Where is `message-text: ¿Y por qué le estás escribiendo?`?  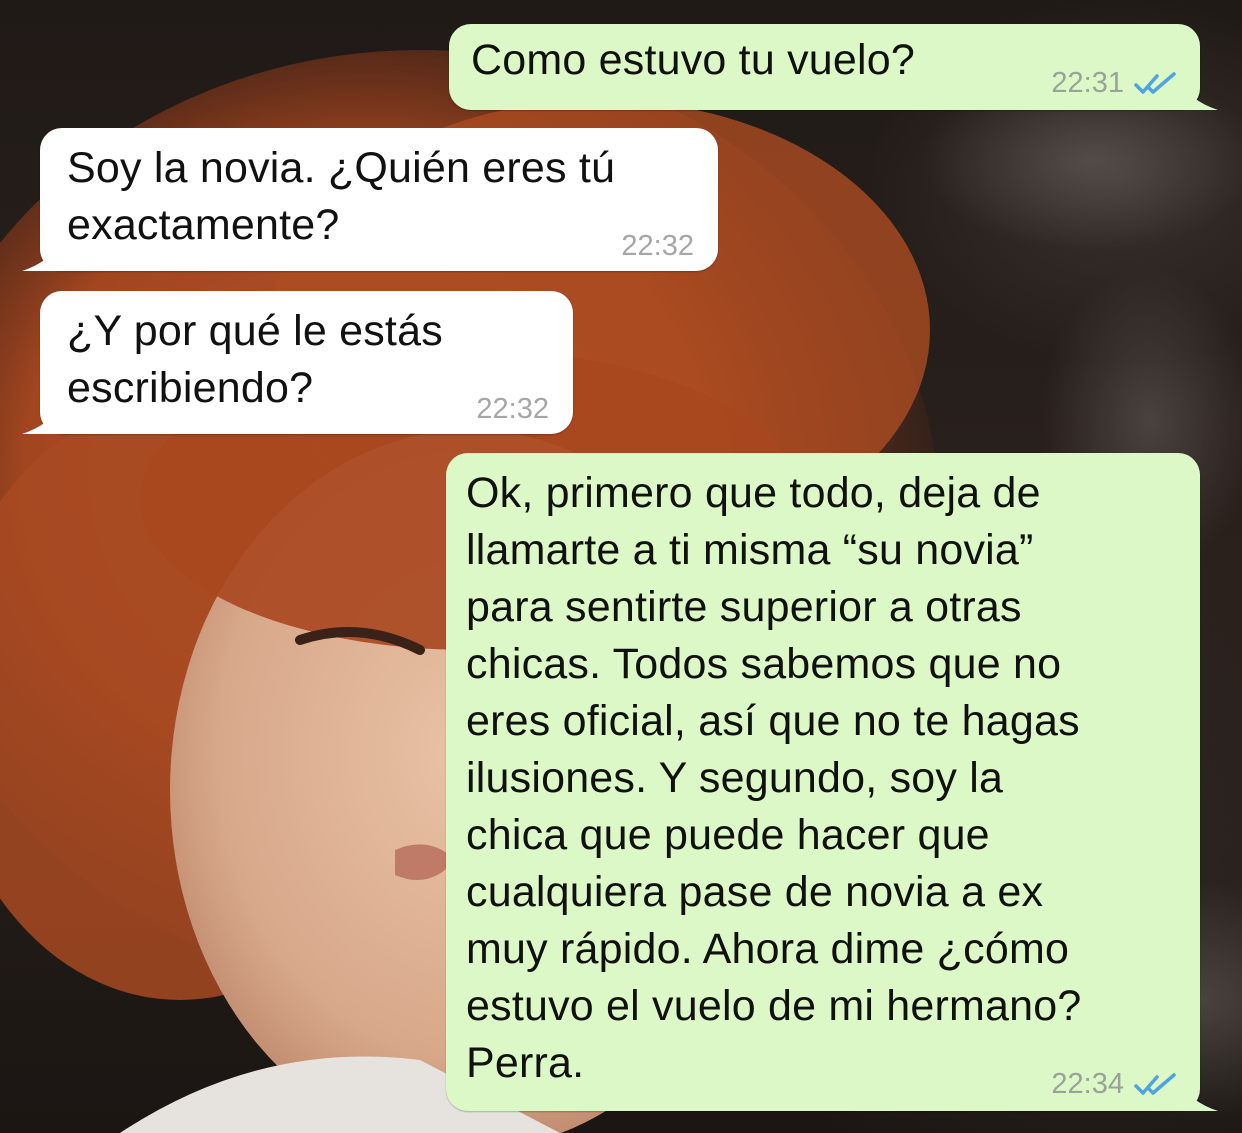 message-text: ¿Y por qué le estás escribiendo? is located at coordinates (255, 359).